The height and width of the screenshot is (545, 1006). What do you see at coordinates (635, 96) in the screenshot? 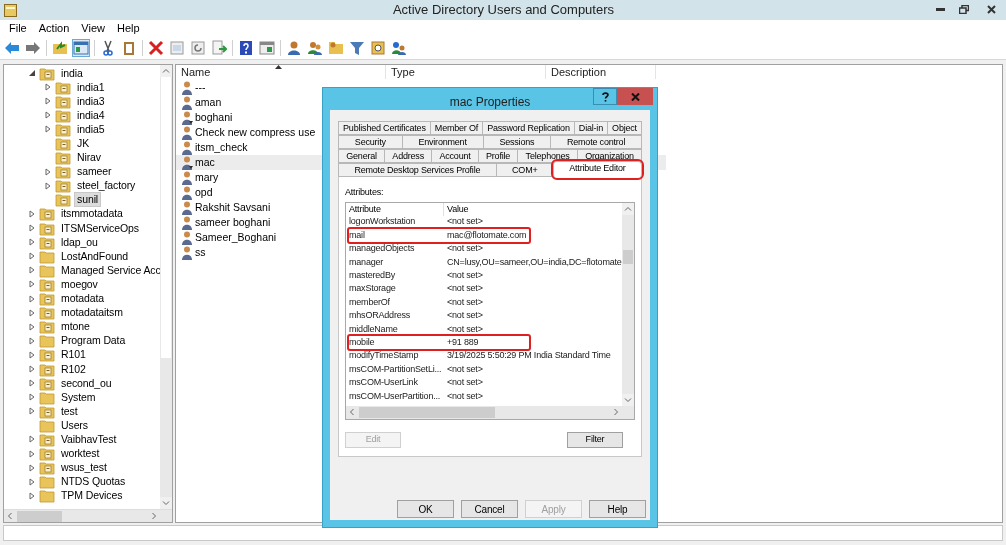
I see `close-button` at bounding box center [635, 96].